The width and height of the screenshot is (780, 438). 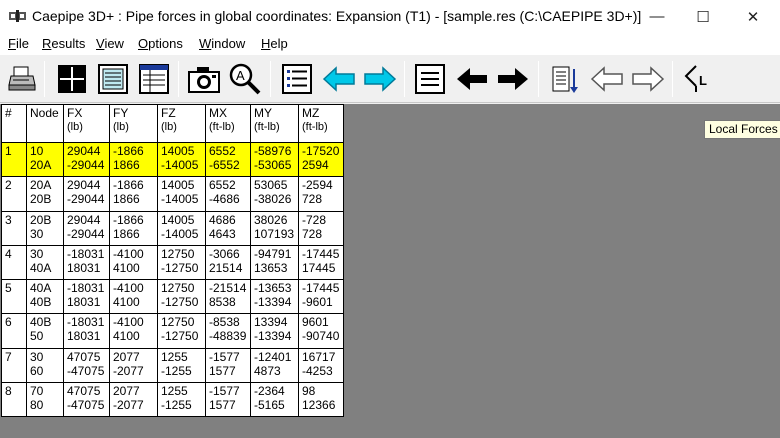 I want to click on table-cell: -21514 8538, so click(x=228, y=297).